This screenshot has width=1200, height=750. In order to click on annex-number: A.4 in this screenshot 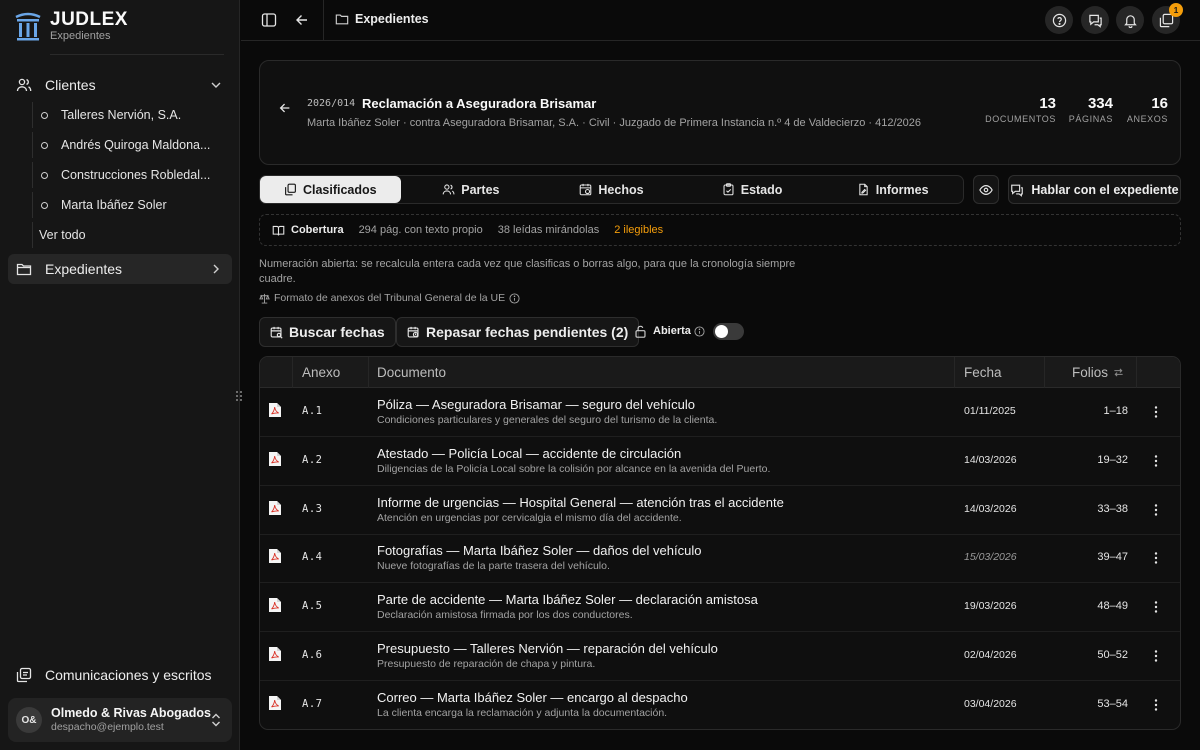, I will do `click(312, 557)`.